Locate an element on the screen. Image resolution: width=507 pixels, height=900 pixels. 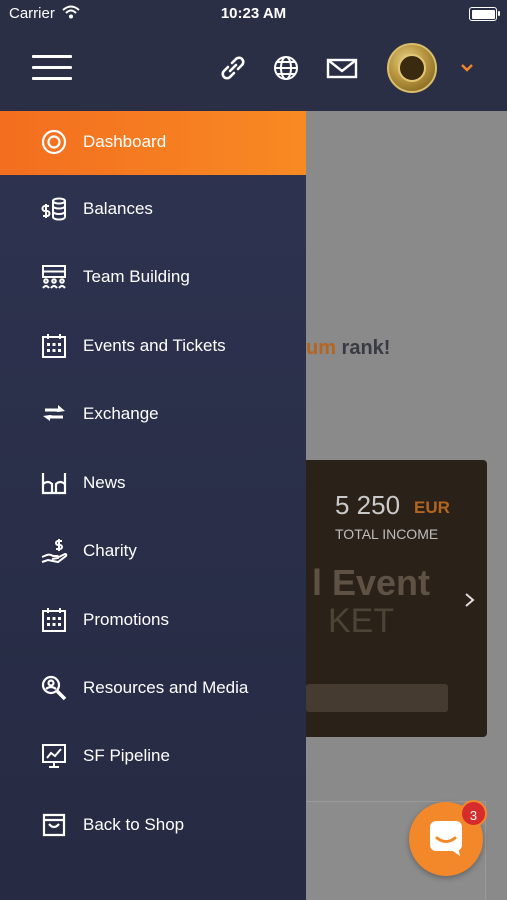
status-time: 10:23 AM is located at coordinates (253, 13).